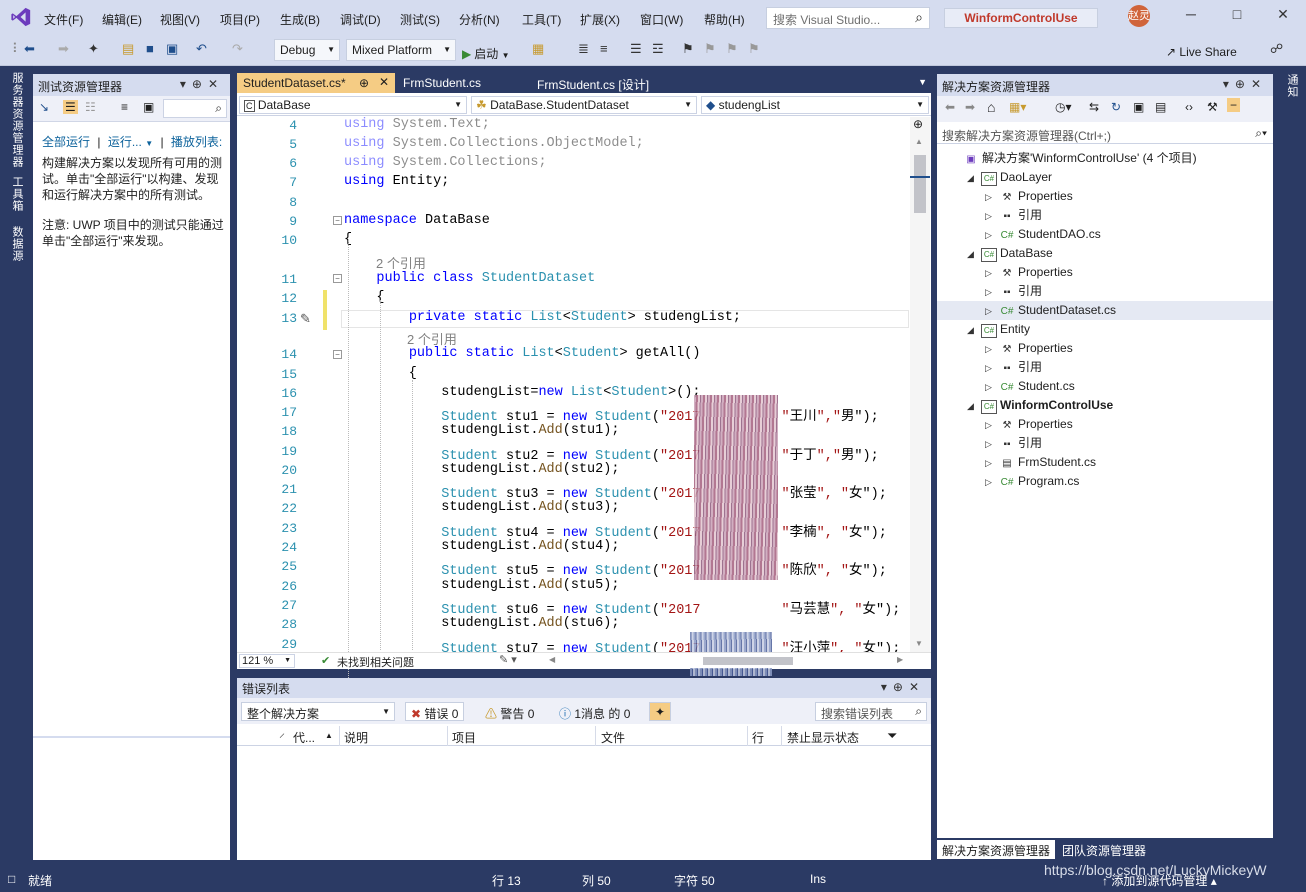 The image size is (1306, 892). Describe the element at coordinates (541, 19) in the screenshot. I see `menu-tools: 工具(T)` at that location.